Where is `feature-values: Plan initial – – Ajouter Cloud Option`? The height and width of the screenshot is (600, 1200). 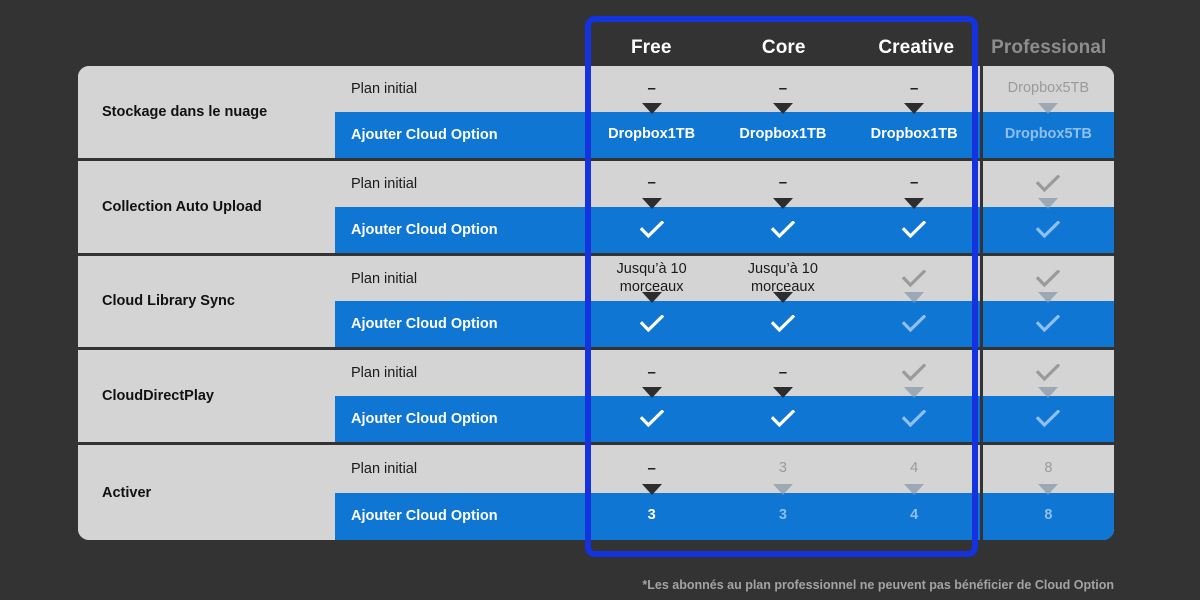
feature-values: Plan initial – – Ajouter Cloud Option is located at coordinates (724, 396).